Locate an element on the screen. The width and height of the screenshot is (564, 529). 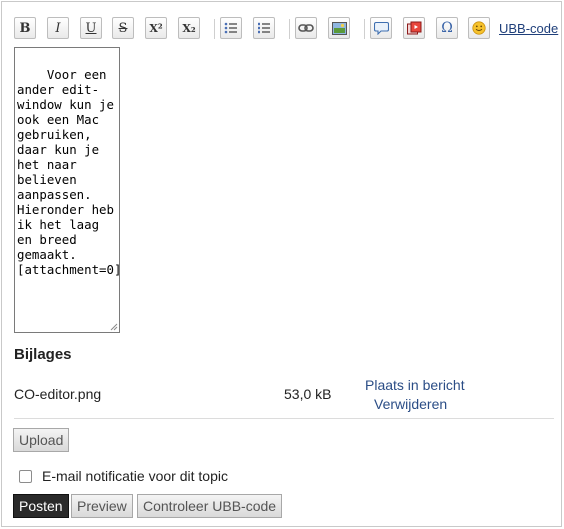
underline-icon: U is located at coordinates (91, 28).